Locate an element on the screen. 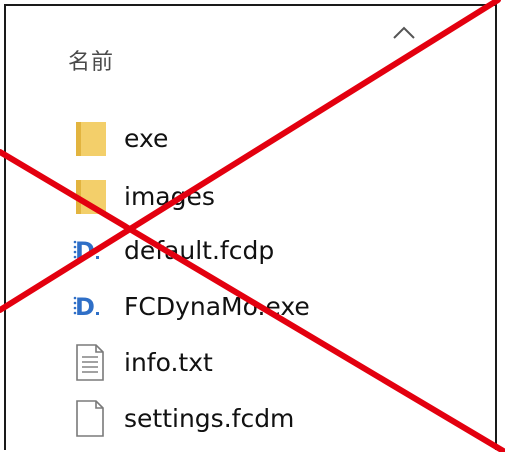  file-name: images is located at coordinates (169, 196).